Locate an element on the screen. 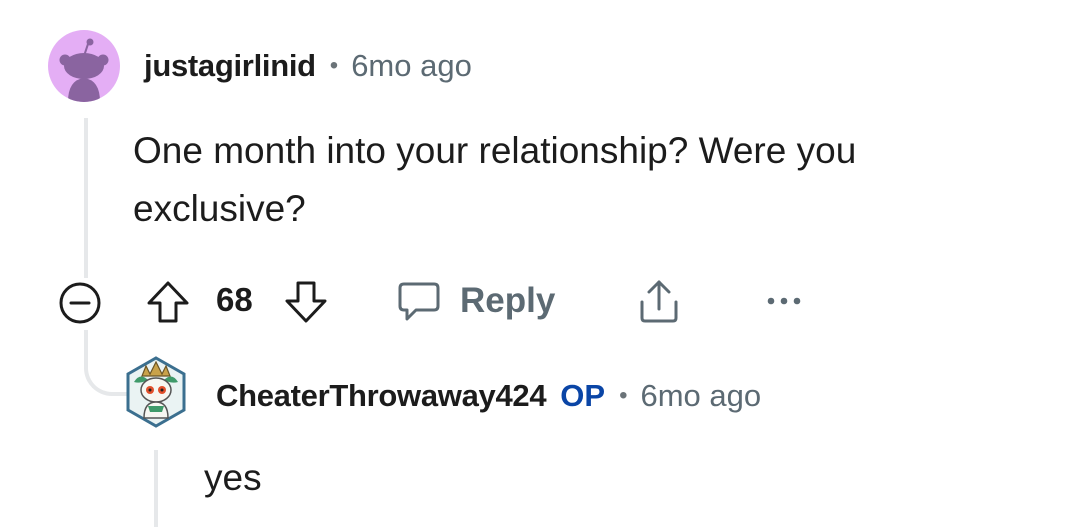 The width and height of the screenshot is (1079, 527). collapse-minus-icon is located at coordinates (80, 303).